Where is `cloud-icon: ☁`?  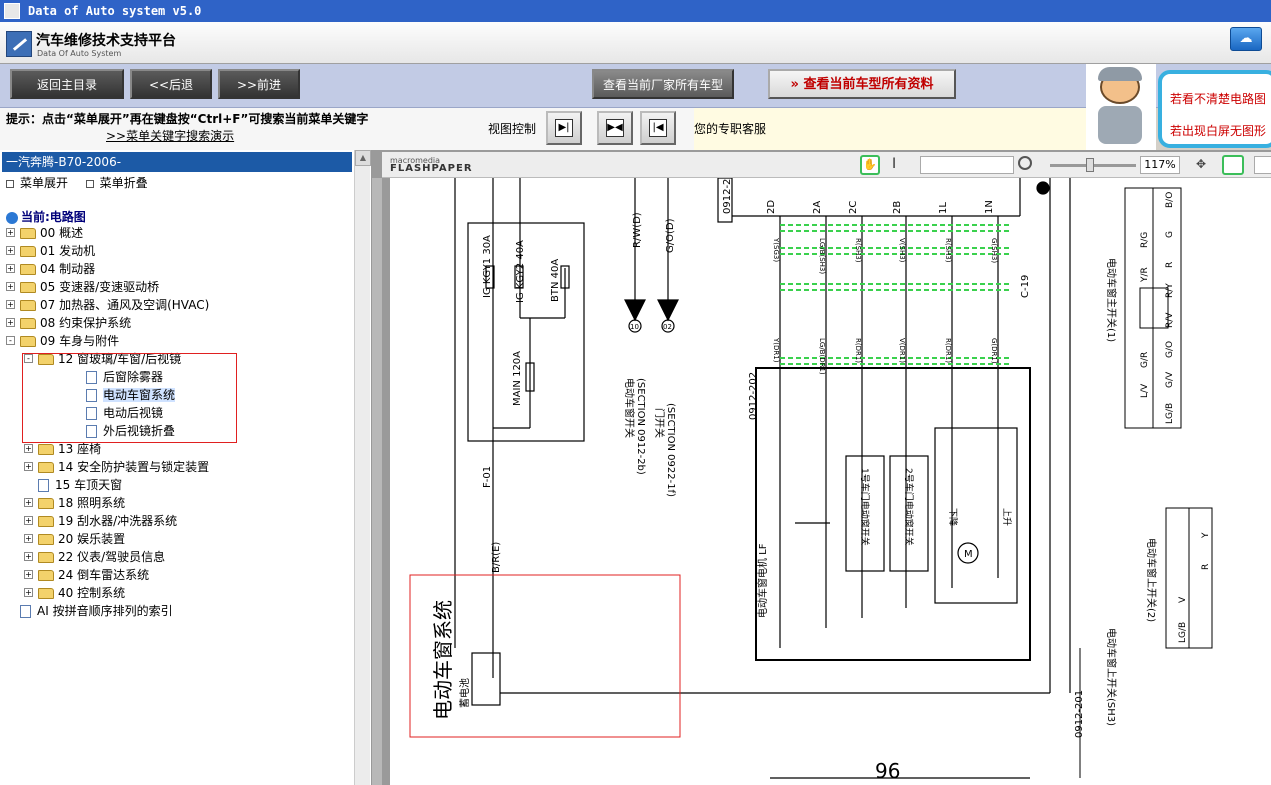 cloud-icon: ☁ is located at coordinates (1246, 39).